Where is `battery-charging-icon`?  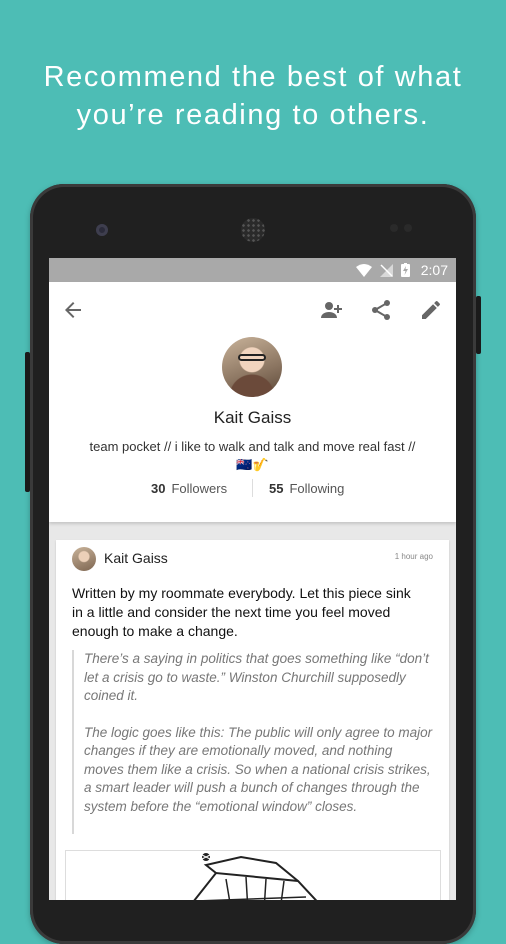 battery-charging-icon is located at coordinates (405, 270).